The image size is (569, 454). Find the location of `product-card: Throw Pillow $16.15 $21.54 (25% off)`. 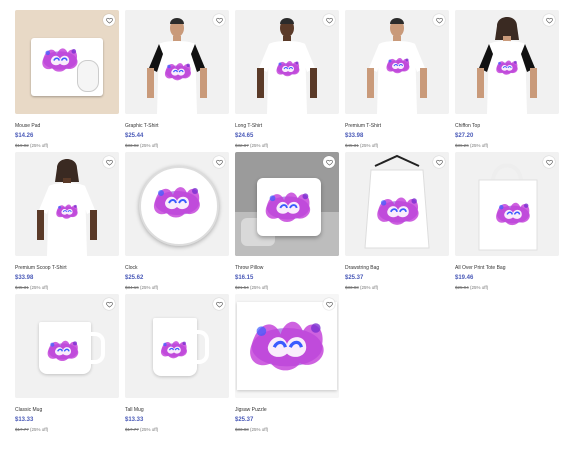

product-card: Throw Pillow $16.15 $21.54 (25% off) is located at coordinates (287, 221).